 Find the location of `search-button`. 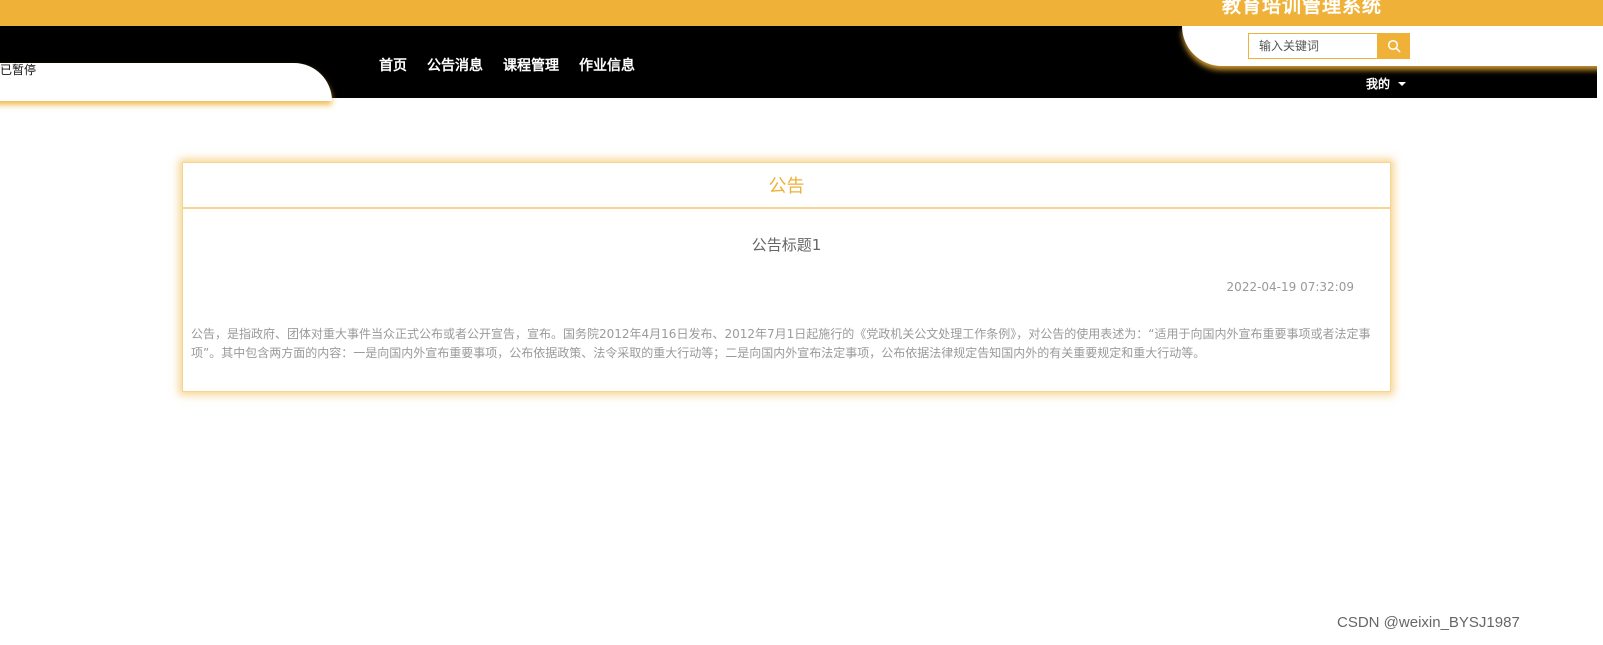

search-button is located at coordinates (1393, 46).